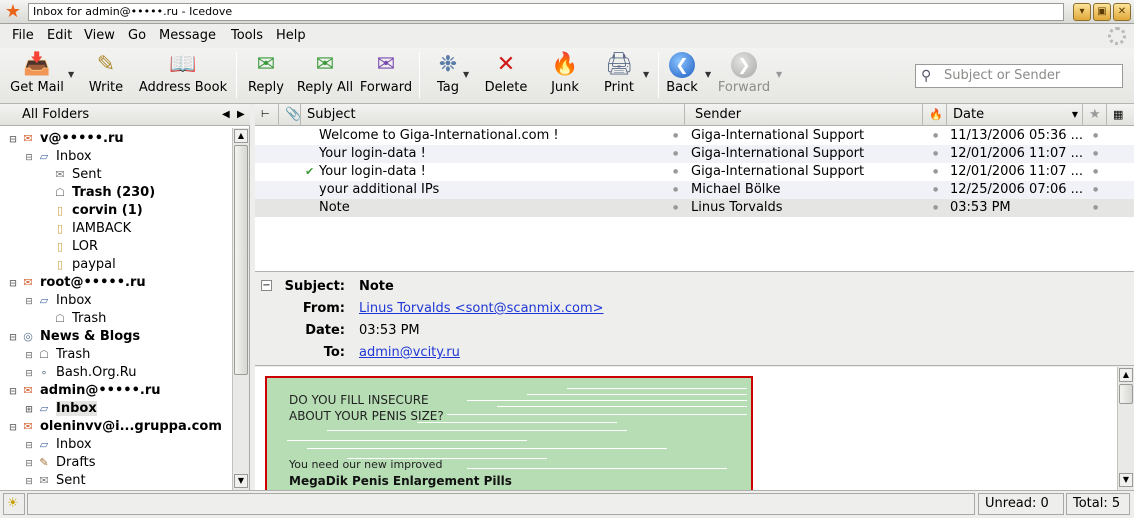 The image size is (1134, 518). Describe the element at coordinates (116, 481) in the screenshot. I see `folder-item: ⊟ ✉ Sent` at that location.